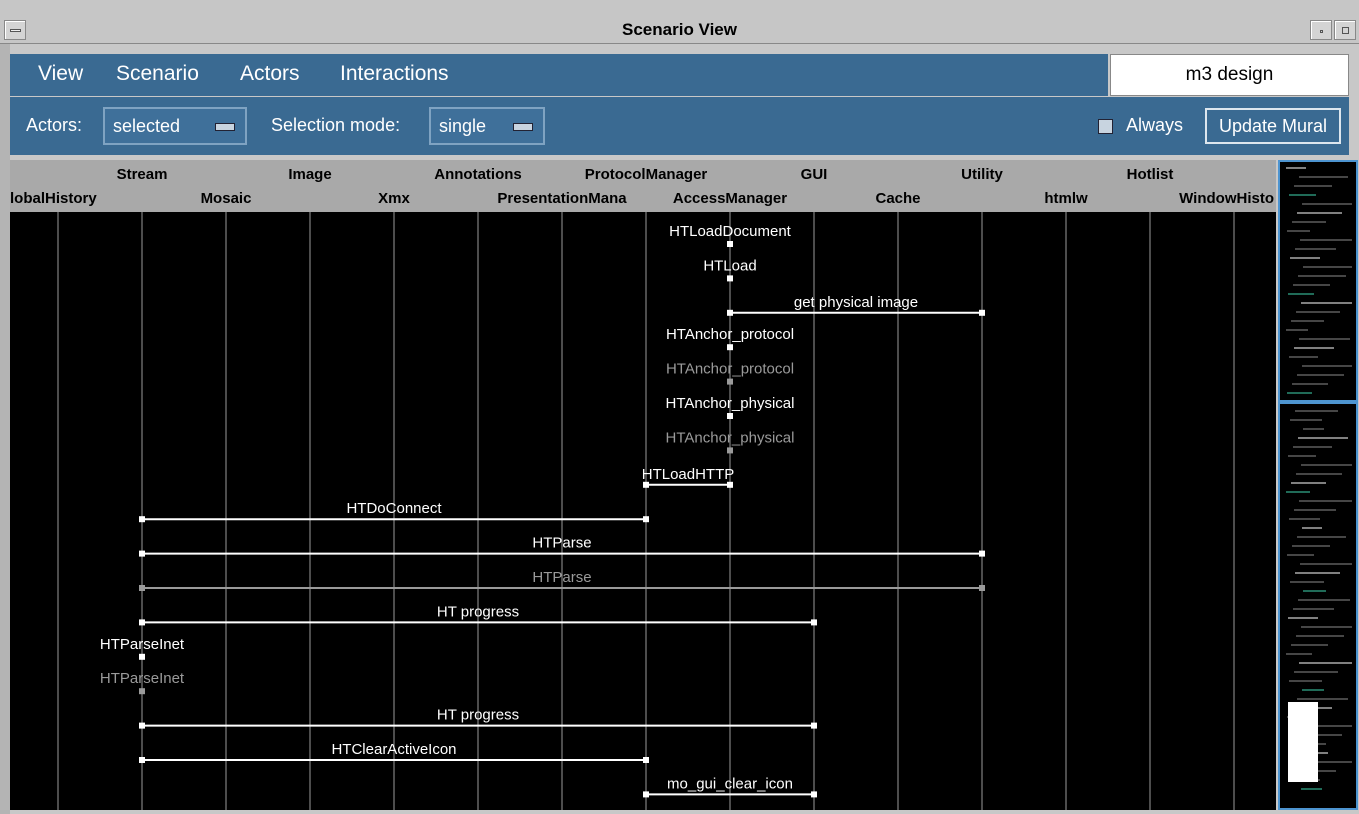  What do you see at coordinates (1150, 174) in the screenshot?
I see `actor-name: Hotlist` at bounding box center [1150, 174].